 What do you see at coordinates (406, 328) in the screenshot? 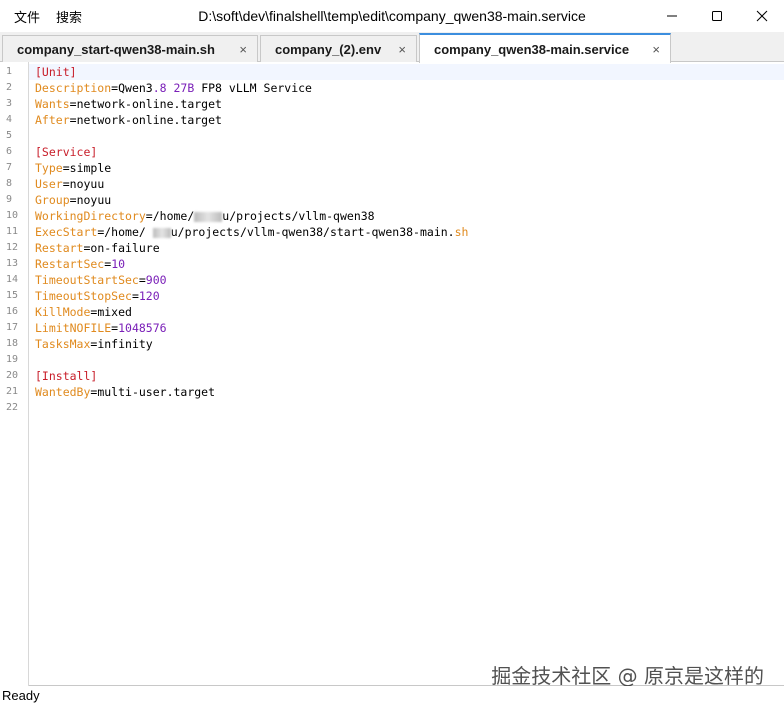
I see `code-line: LimitNOFILE=1048576` at bounding box center [406, 328].